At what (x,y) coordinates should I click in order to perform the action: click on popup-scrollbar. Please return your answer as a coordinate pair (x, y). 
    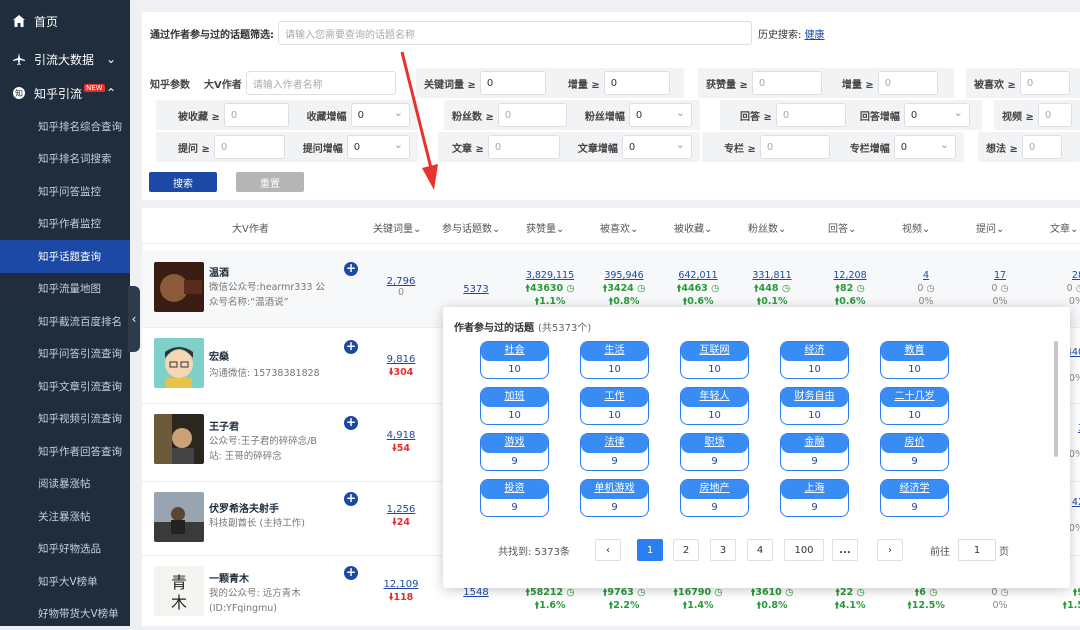
    Looking at the image, I should click on (1056, 399).